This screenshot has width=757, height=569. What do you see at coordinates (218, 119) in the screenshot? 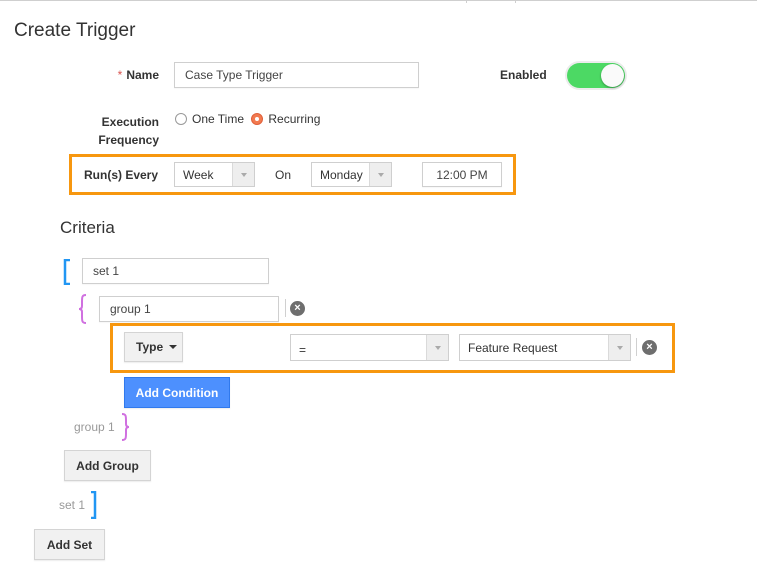
I see `radio-one-time-label: One Time` at bounding box center [218, 119].